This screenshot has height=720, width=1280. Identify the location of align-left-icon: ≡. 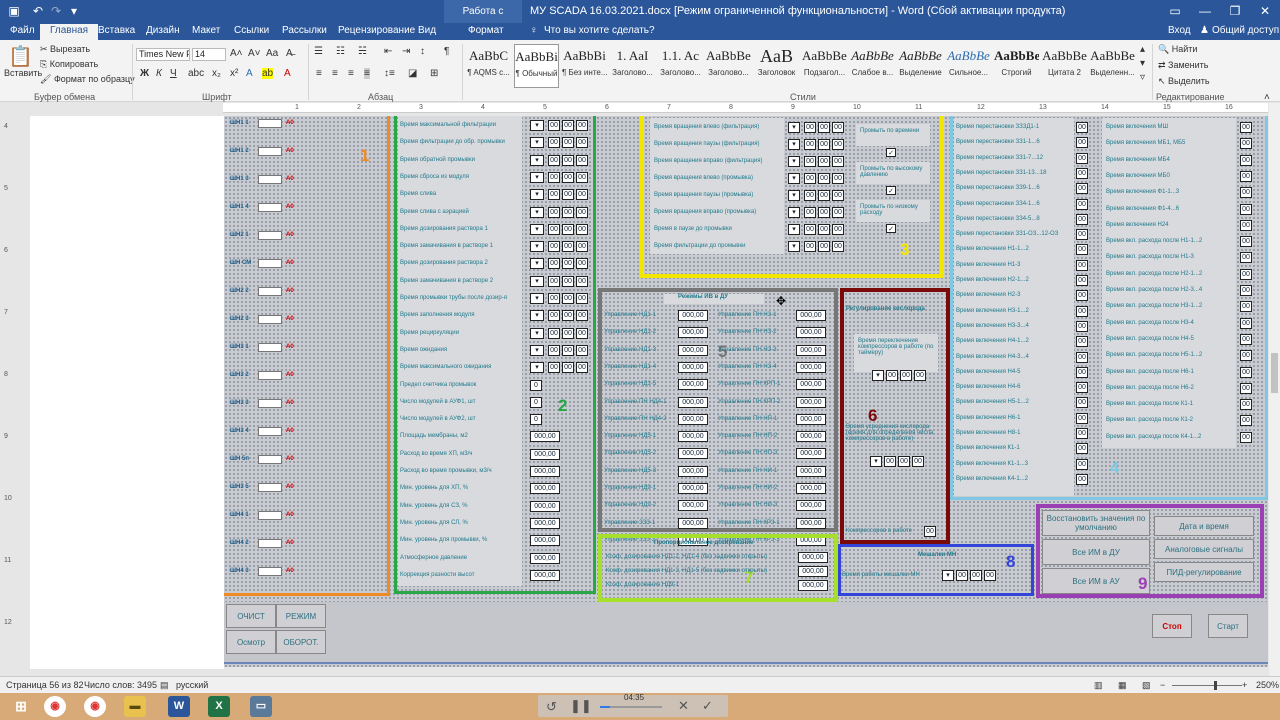
(319, 73).